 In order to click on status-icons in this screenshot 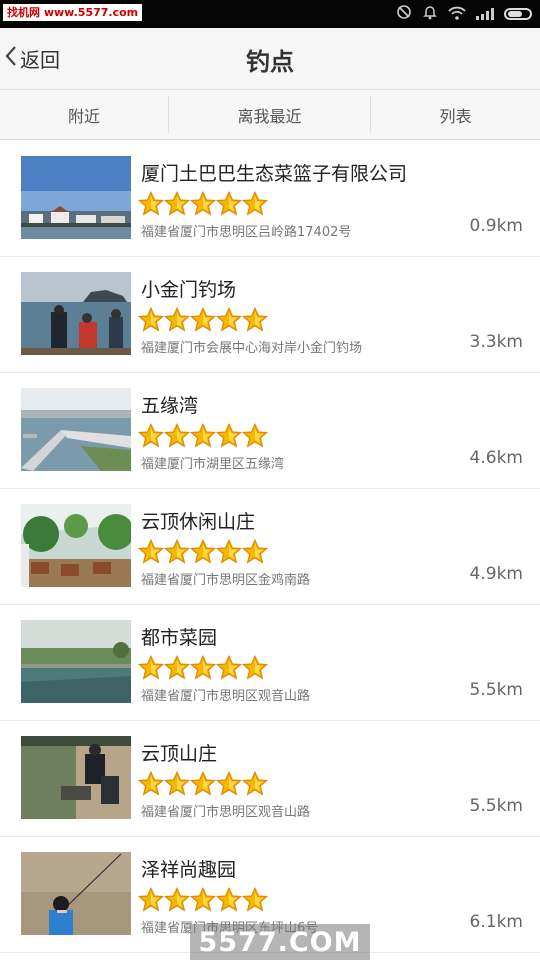, I will do `click(464, 14)`.